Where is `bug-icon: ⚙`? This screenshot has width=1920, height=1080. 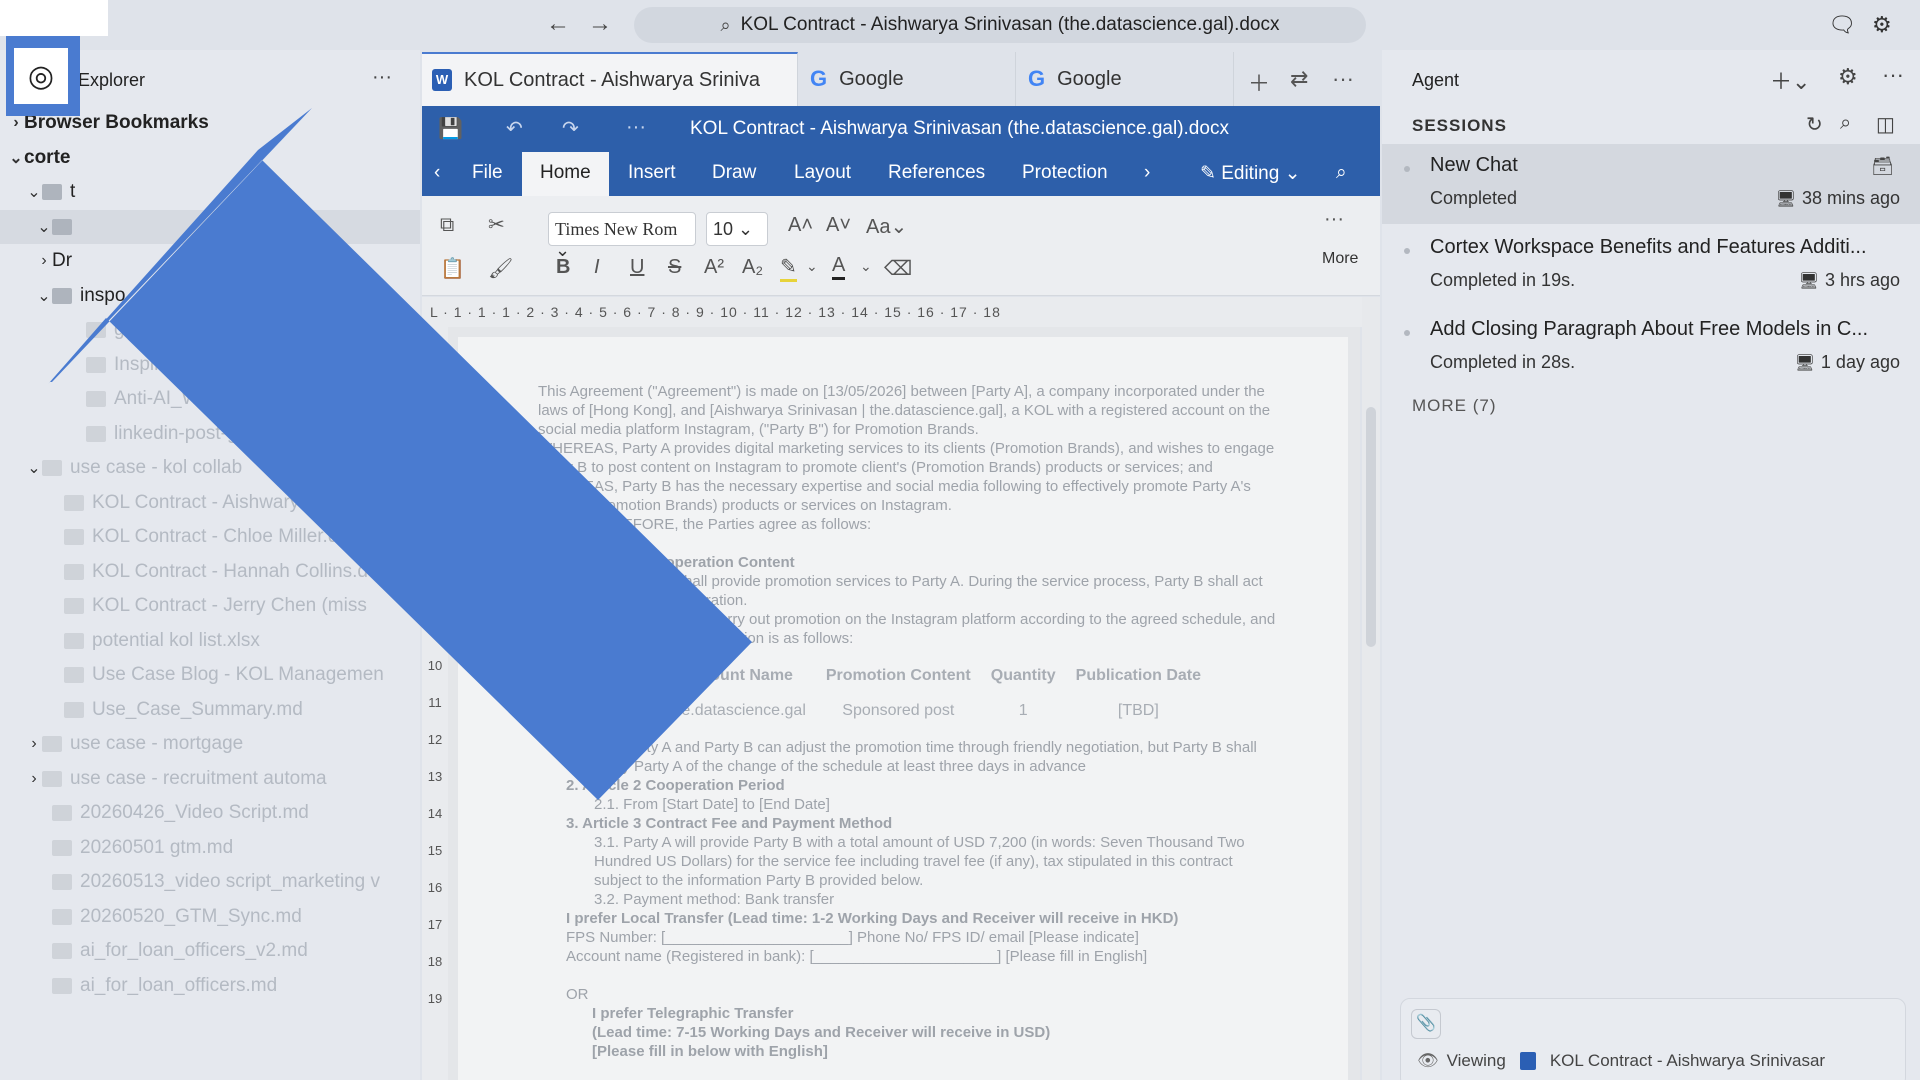
bug-icon: ⚙ is located at coordinates (1848, 77).